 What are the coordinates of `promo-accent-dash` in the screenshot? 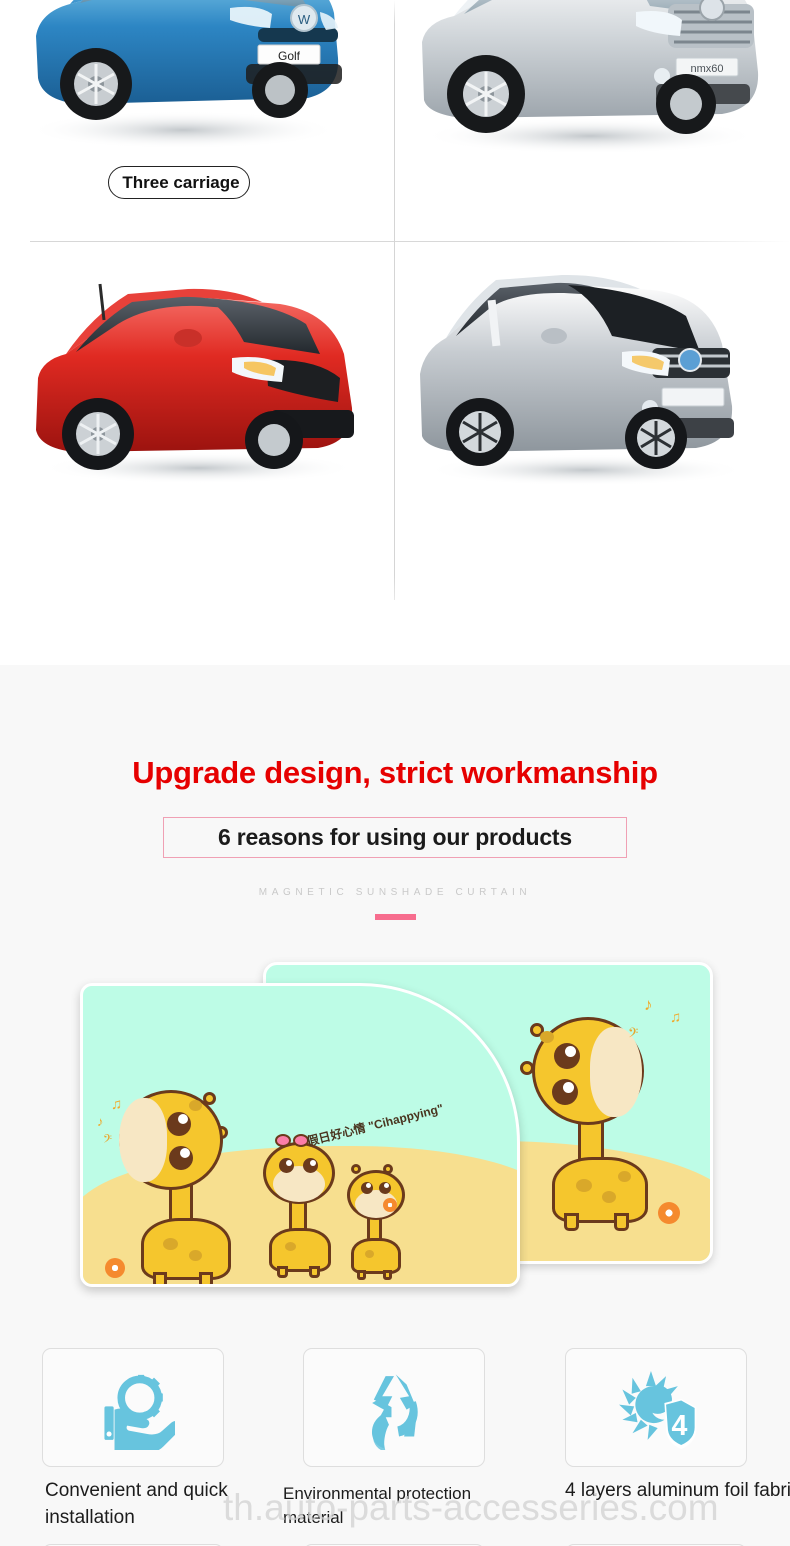 It's located at (395, 917).